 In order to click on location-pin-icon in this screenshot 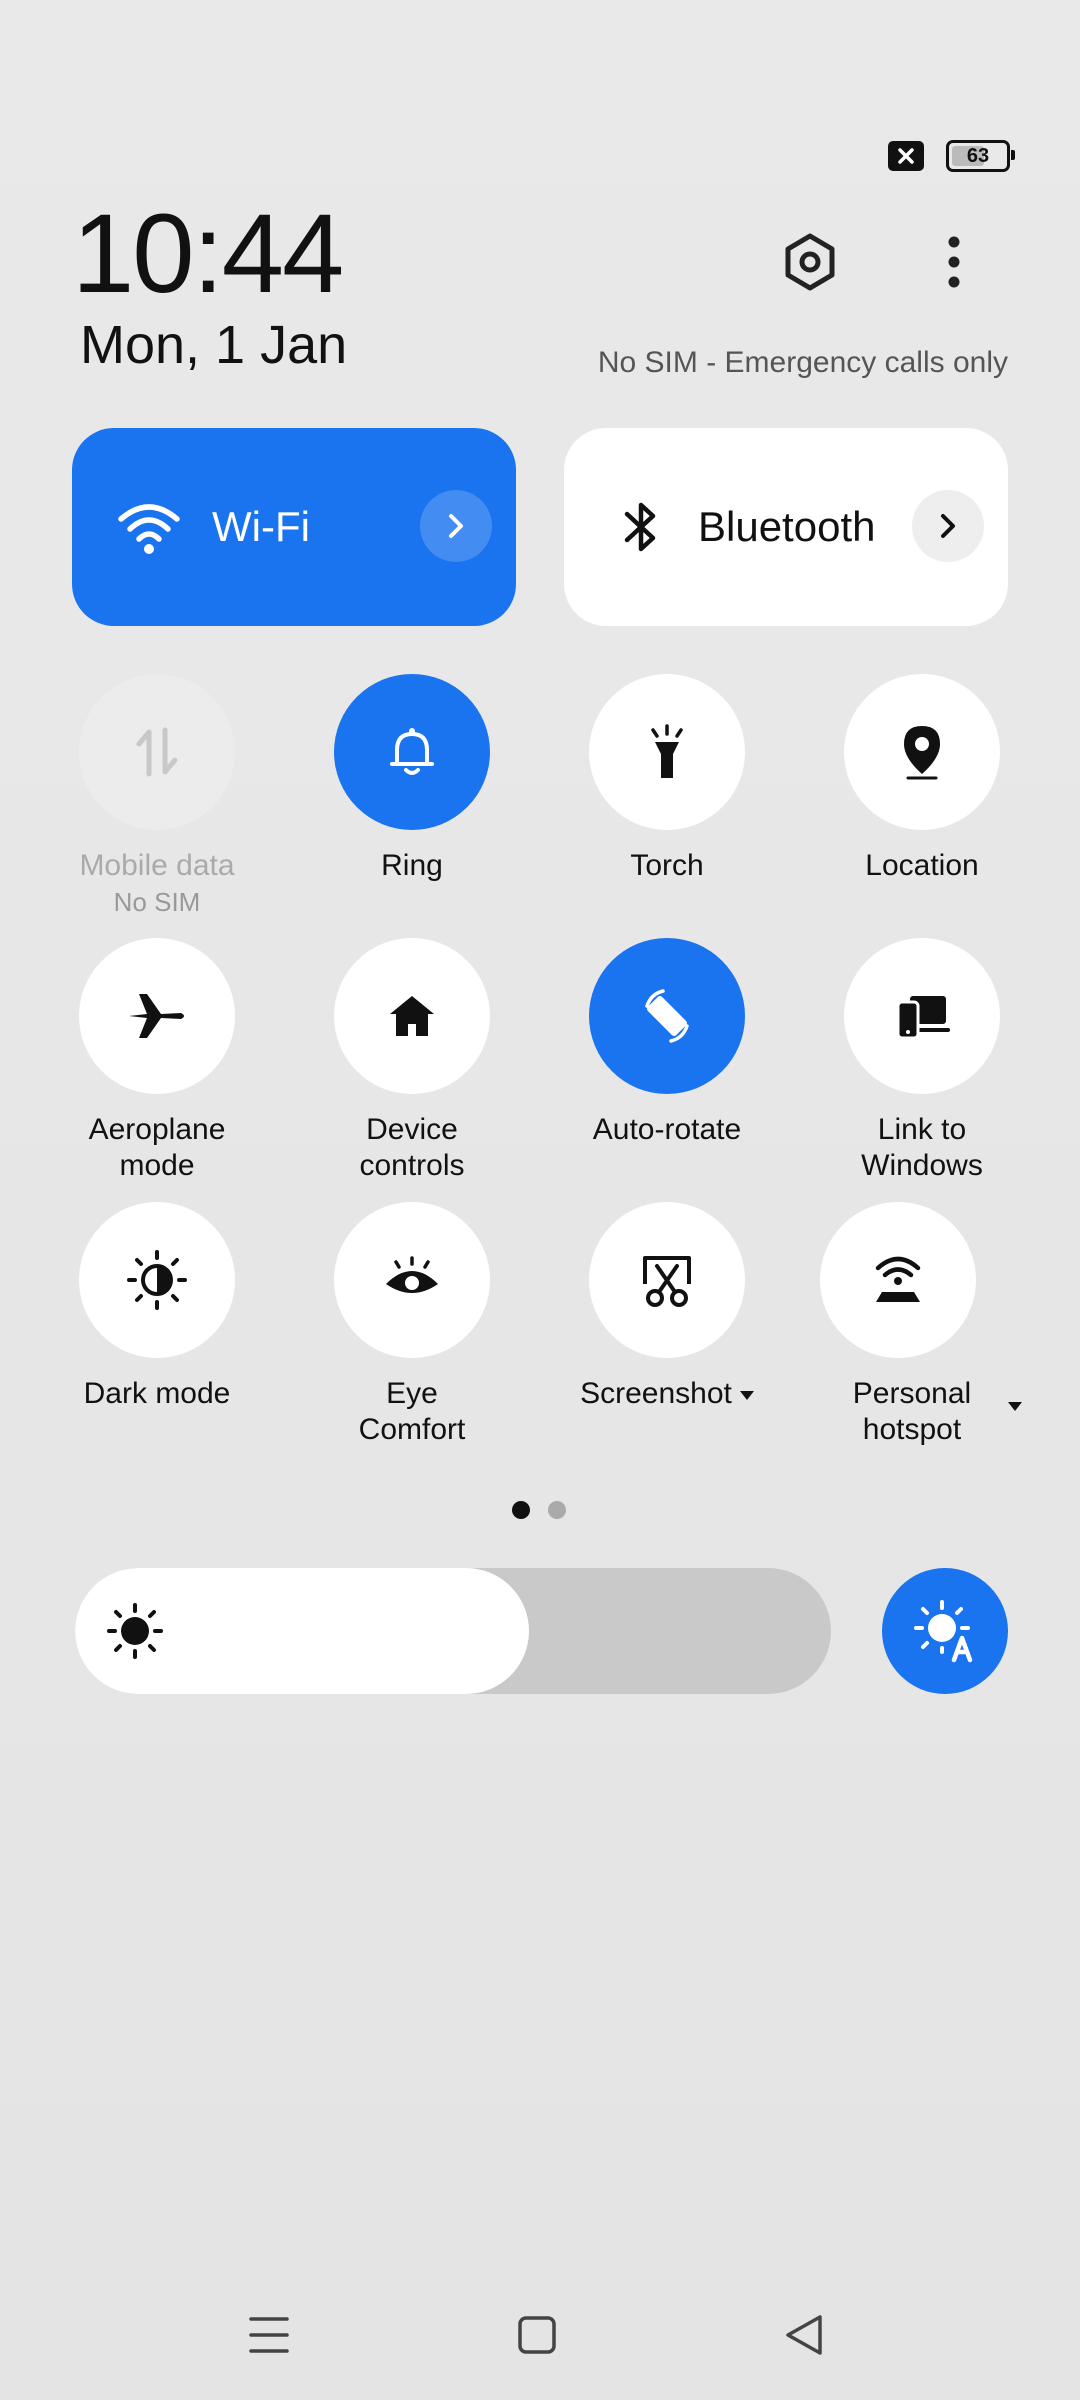, I will do `click(922, 753)`.